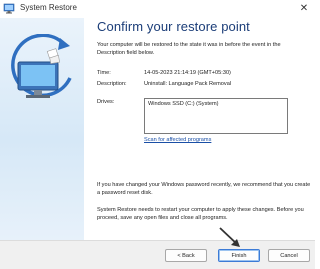  I want to click on time-value: 14-05-2023 21:14:19 (GMT+05:30), so click(187, 73).